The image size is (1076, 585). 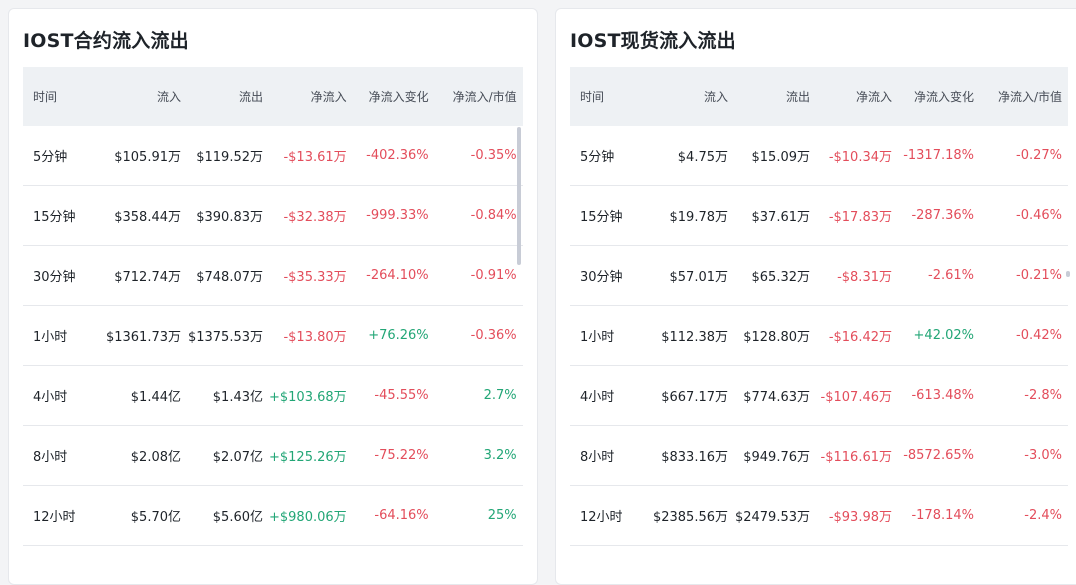 I want to click on cell-inflow: $57.01万, so click(x=688, y=275).